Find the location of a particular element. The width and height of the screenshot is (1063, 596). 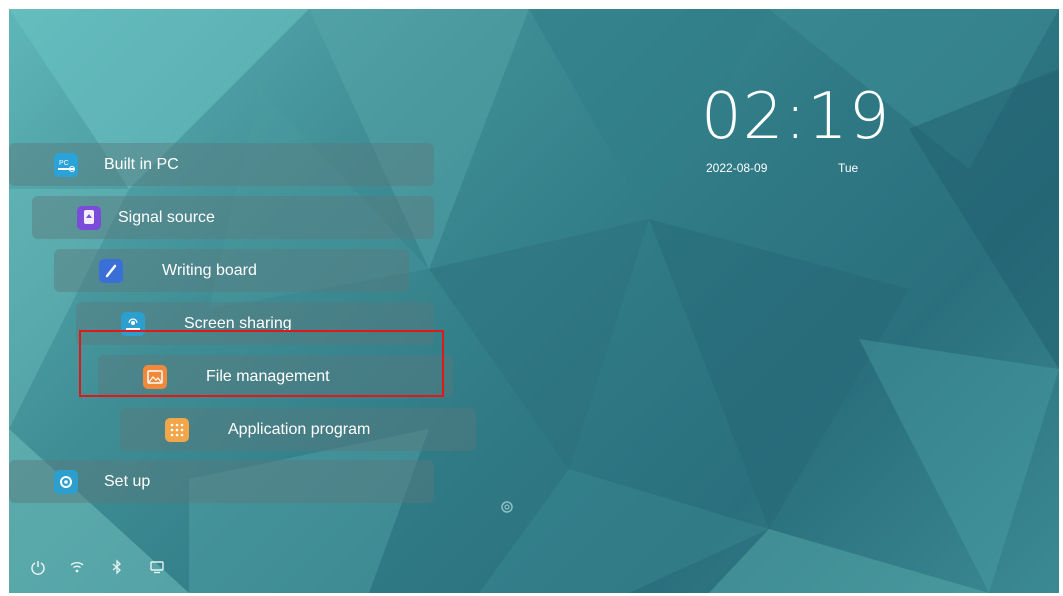

menu-label-file-management: File management is located at coordinates (268, 376).